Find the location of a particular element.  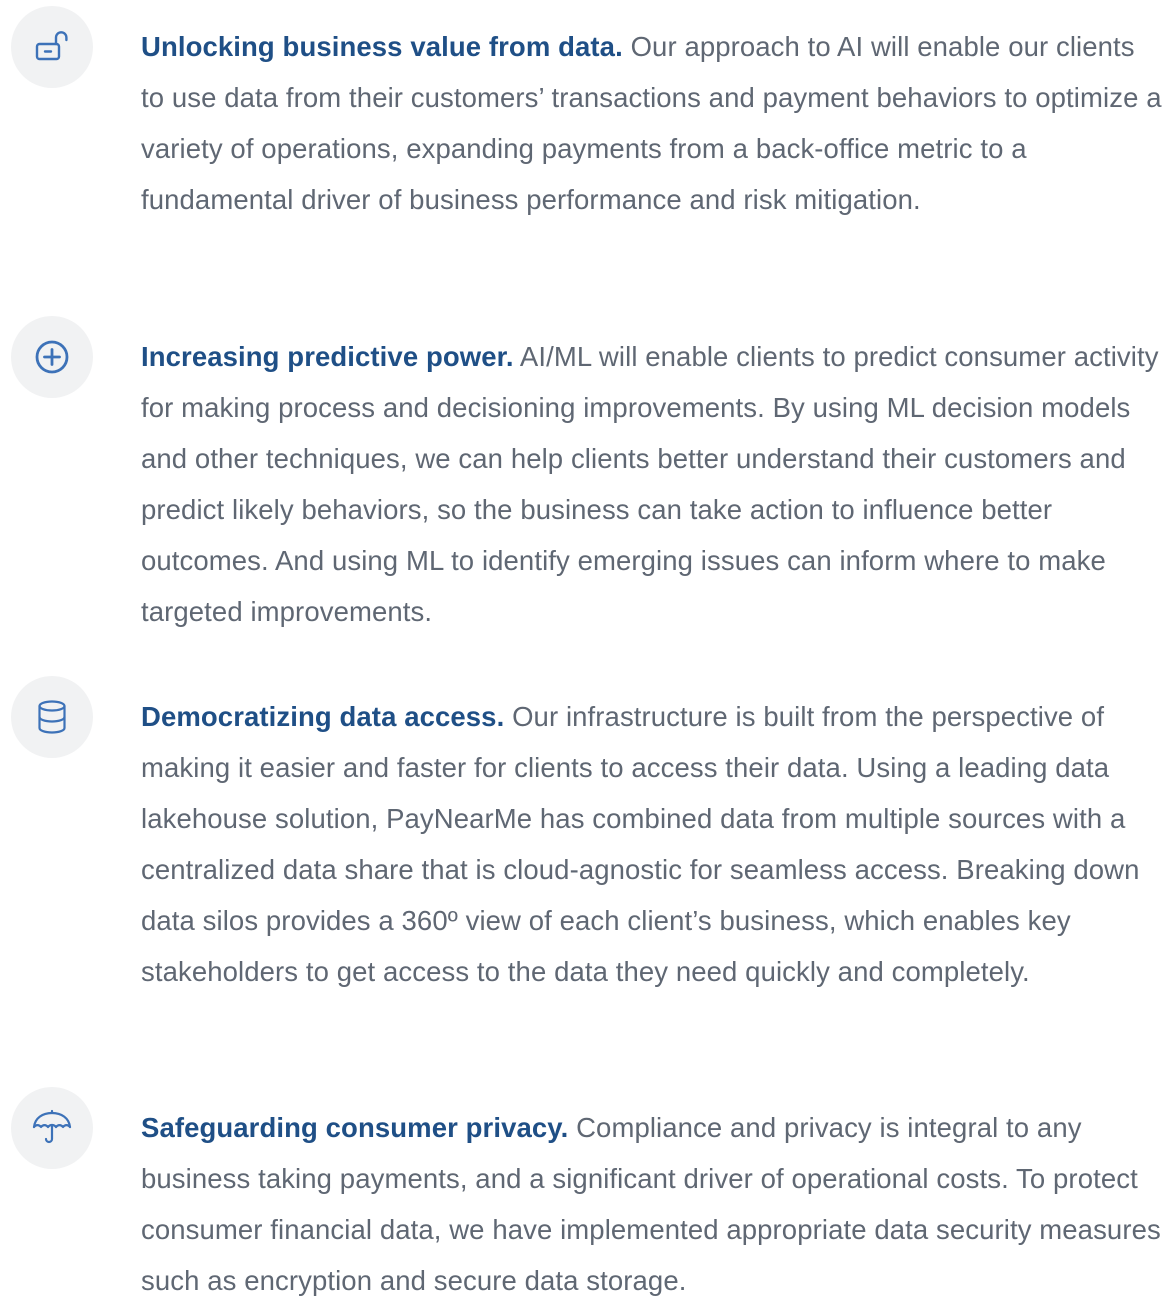

feature-title: Democratizing data access. is located at coordinates (323, 716).